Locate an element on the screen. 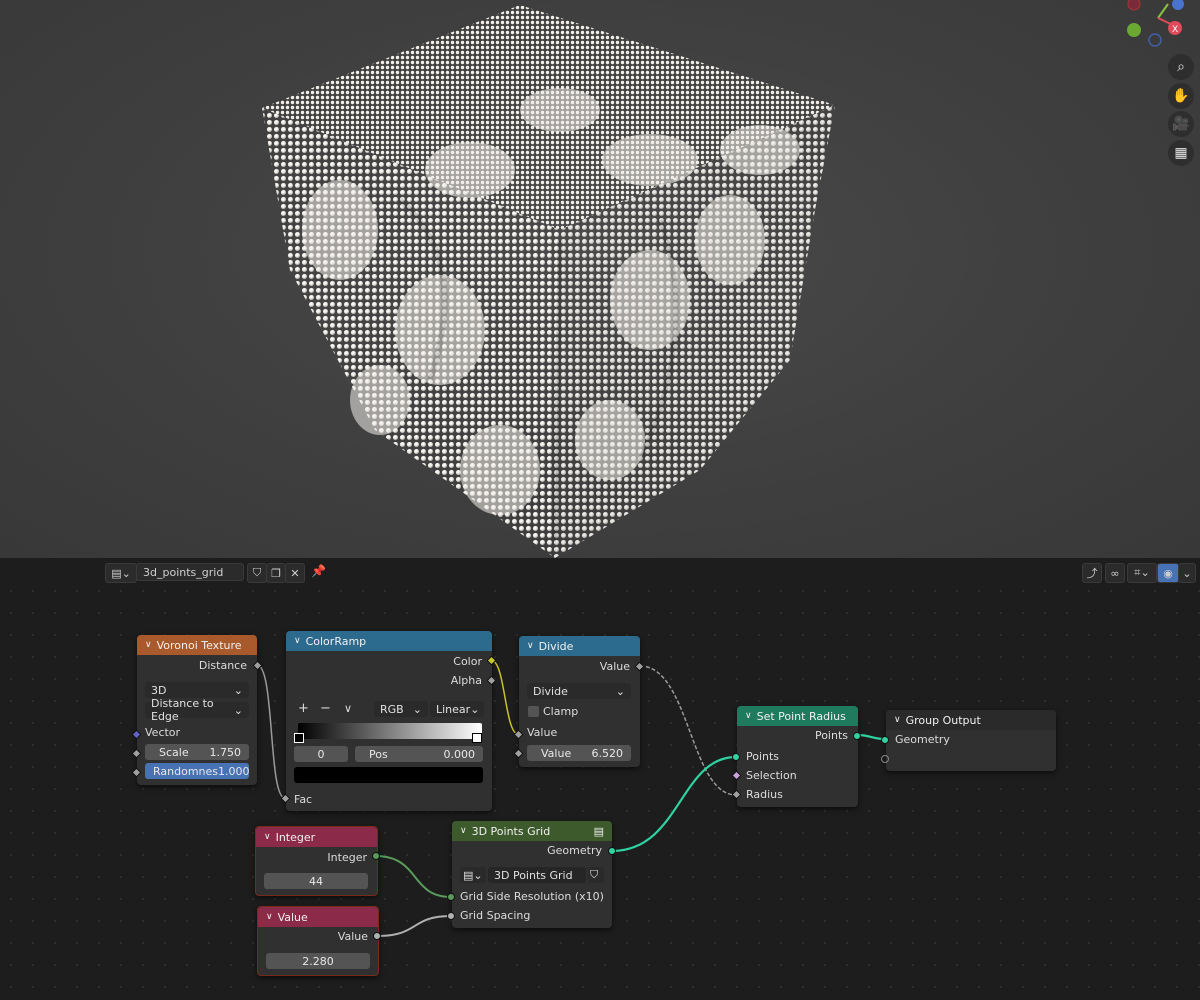 The height and width of the screenshot is (1000, 1200). randomness-value: 1.000 is located at coordinates (234, 771).